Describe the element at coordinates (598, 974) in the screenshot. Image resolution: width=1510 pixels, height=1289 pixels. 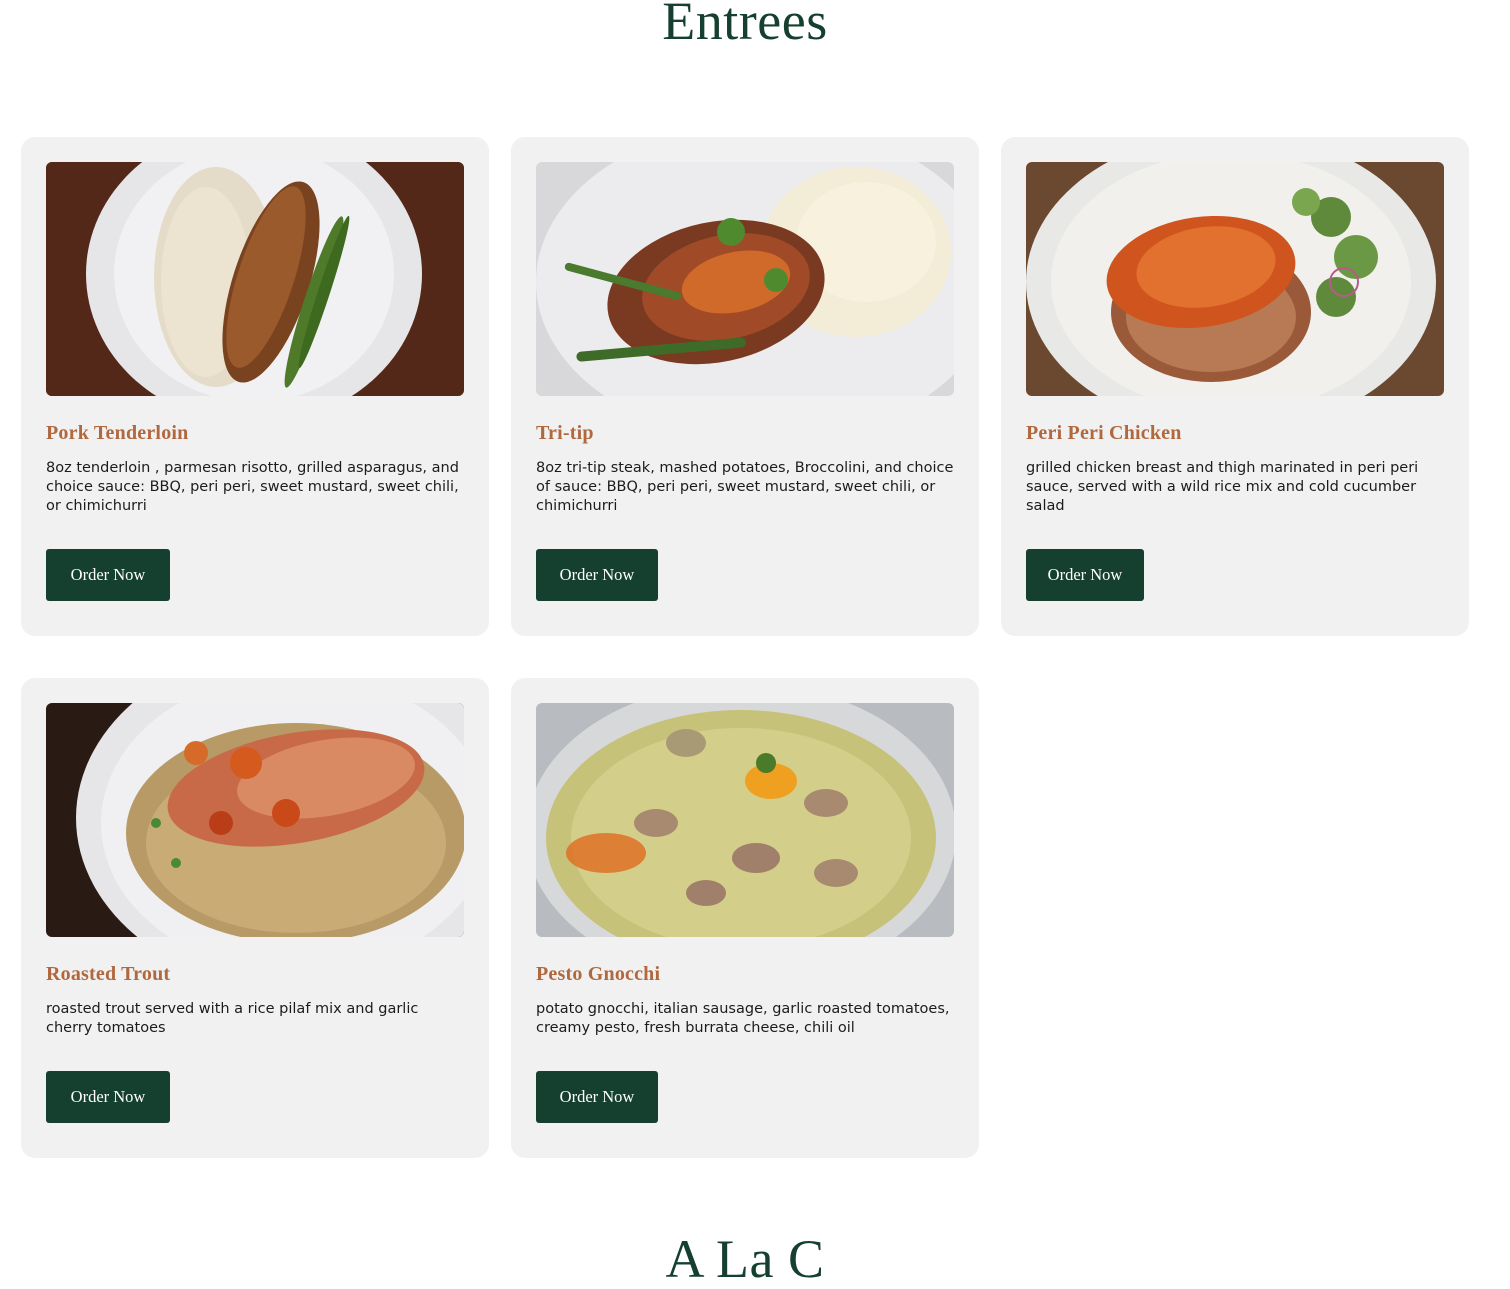
I see `item-name: Pesto Gnocchi` at that location.